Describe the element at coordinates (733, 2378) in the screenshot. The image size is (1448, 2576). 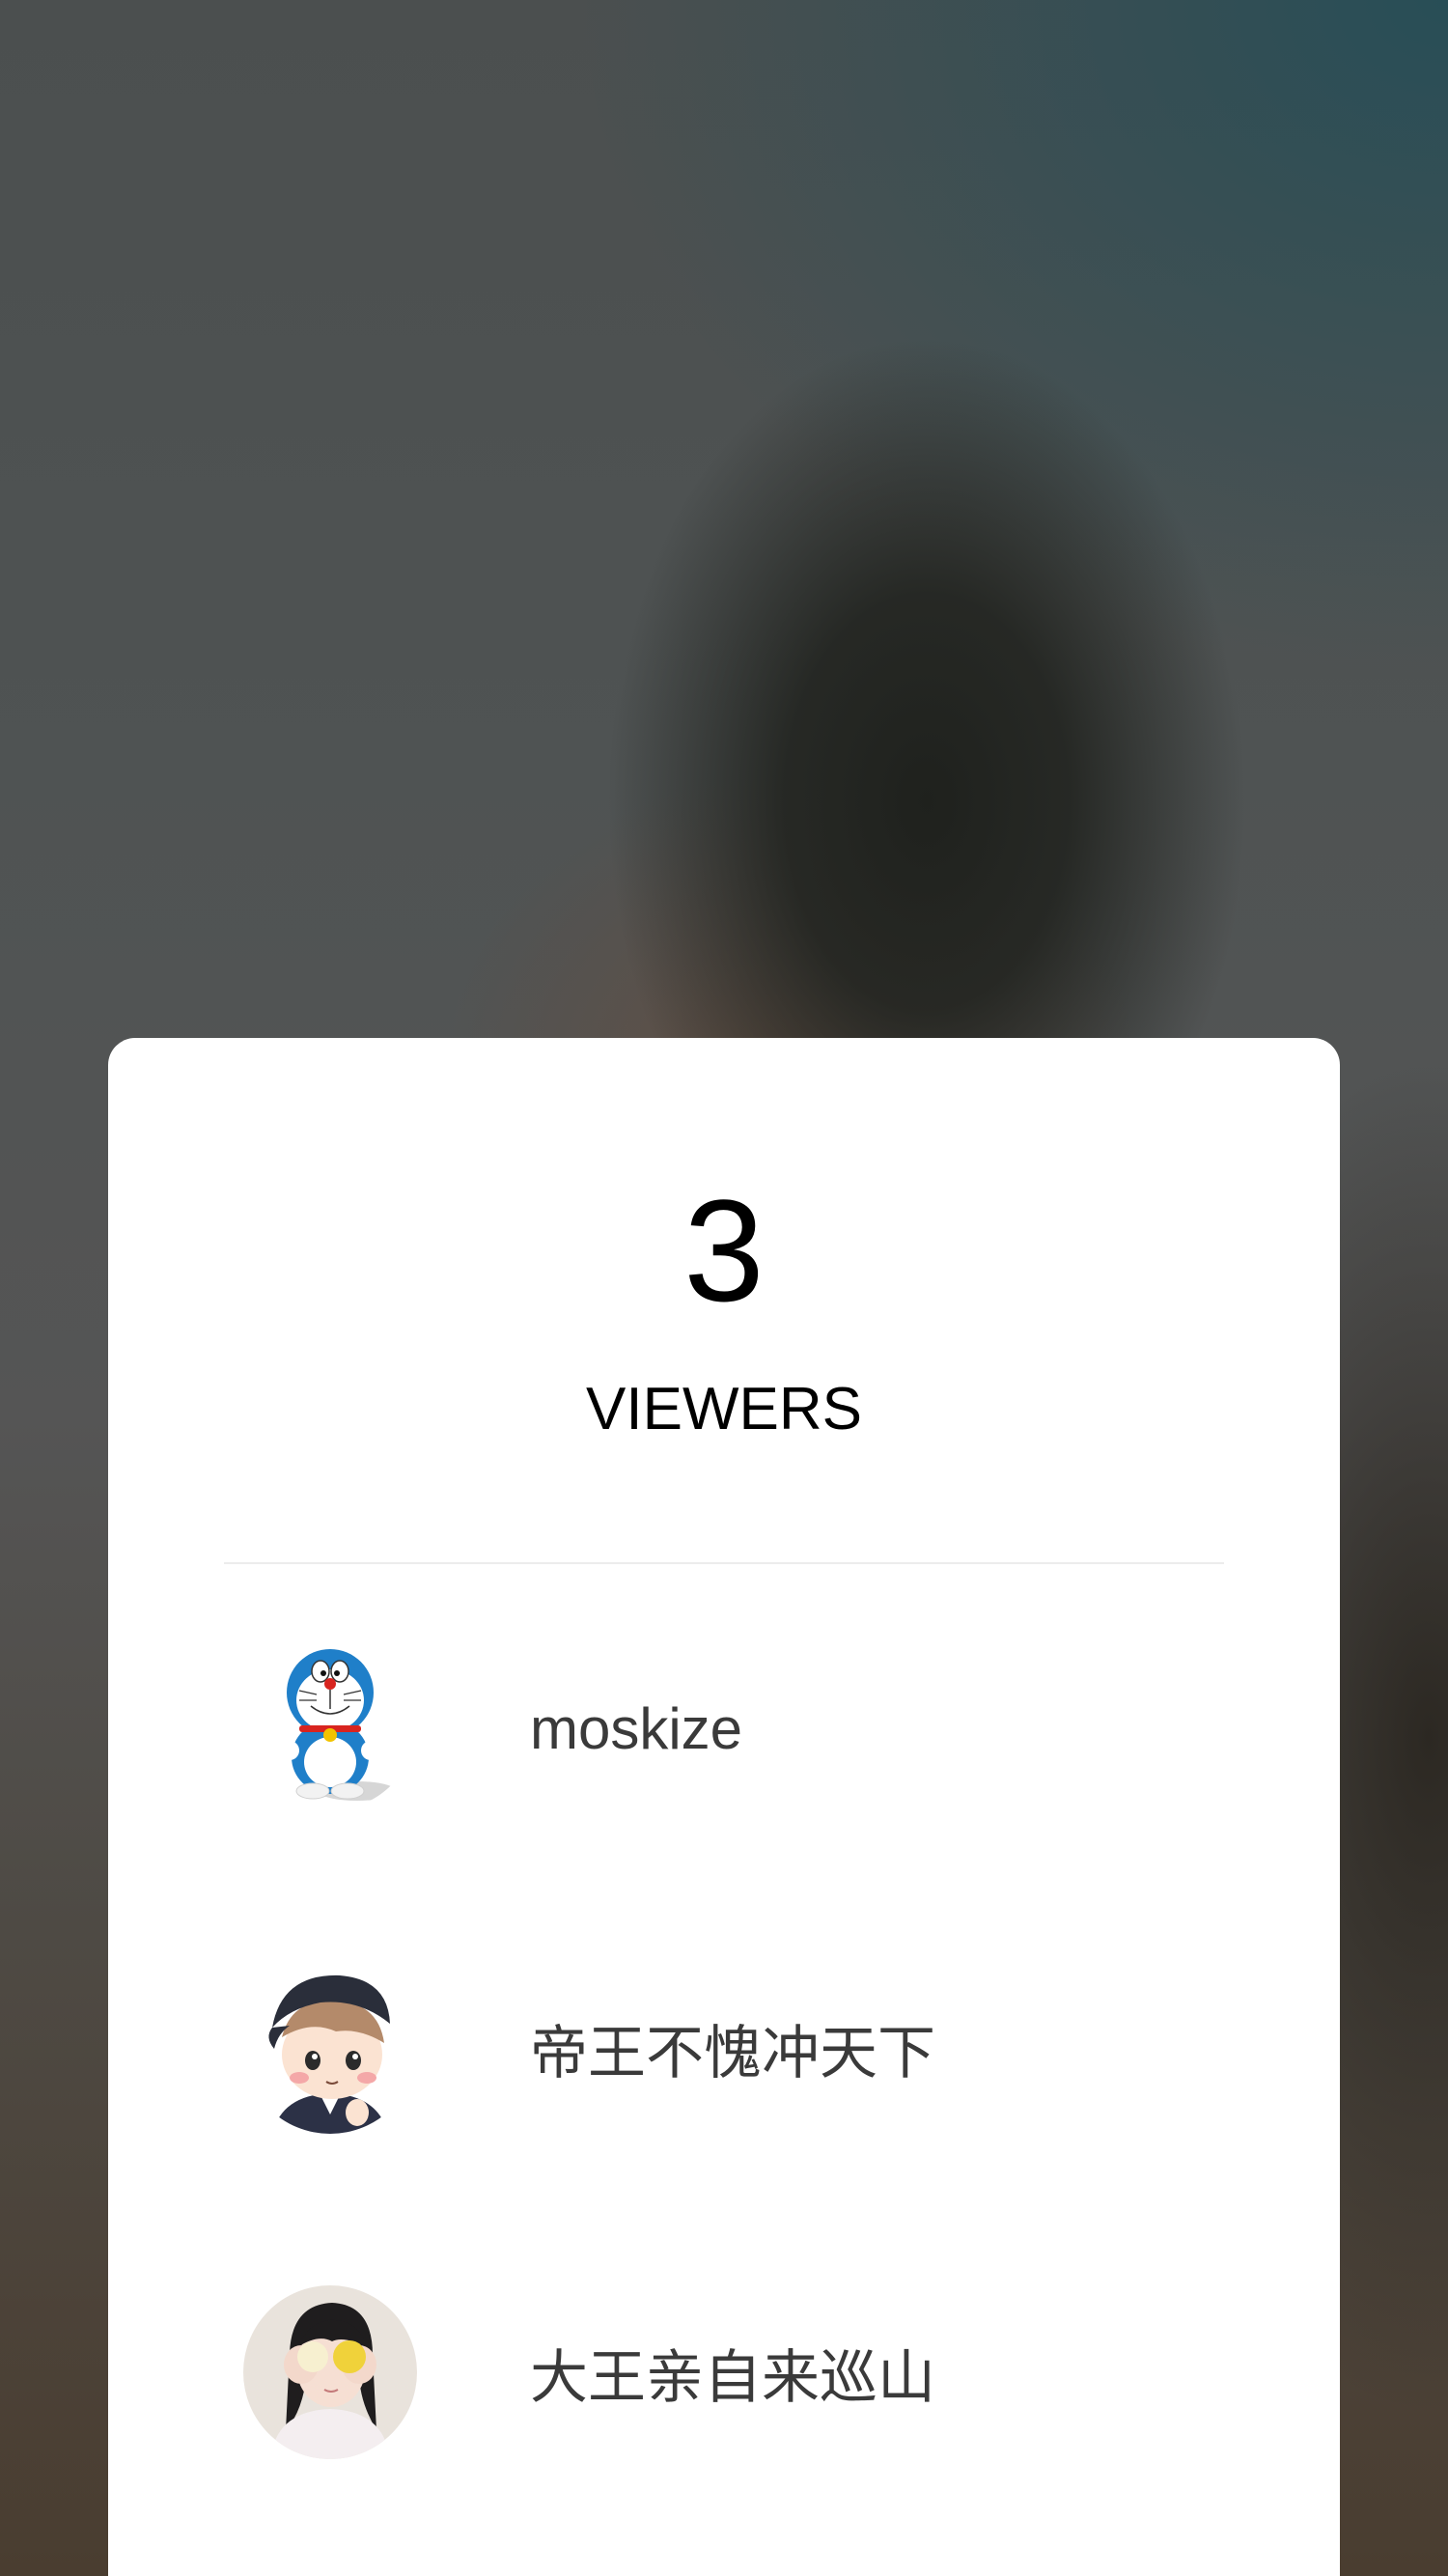
I see `viewer-name: 大王亲自来巡山` at that location.